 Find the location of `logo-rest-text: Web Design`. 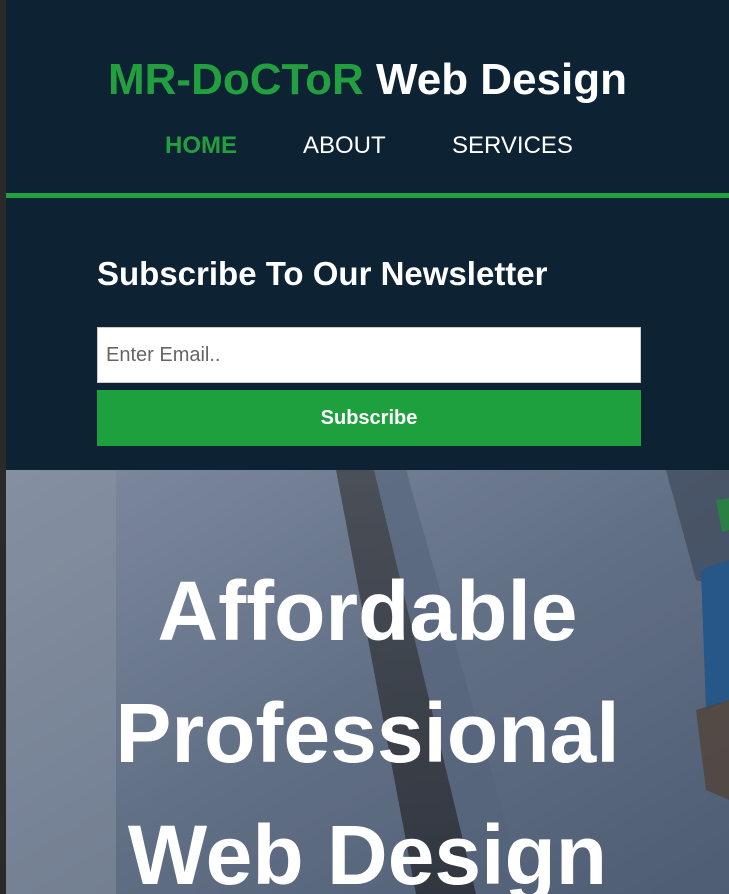

logo-rest-text: Web Design is located at coordinates (495, 79).